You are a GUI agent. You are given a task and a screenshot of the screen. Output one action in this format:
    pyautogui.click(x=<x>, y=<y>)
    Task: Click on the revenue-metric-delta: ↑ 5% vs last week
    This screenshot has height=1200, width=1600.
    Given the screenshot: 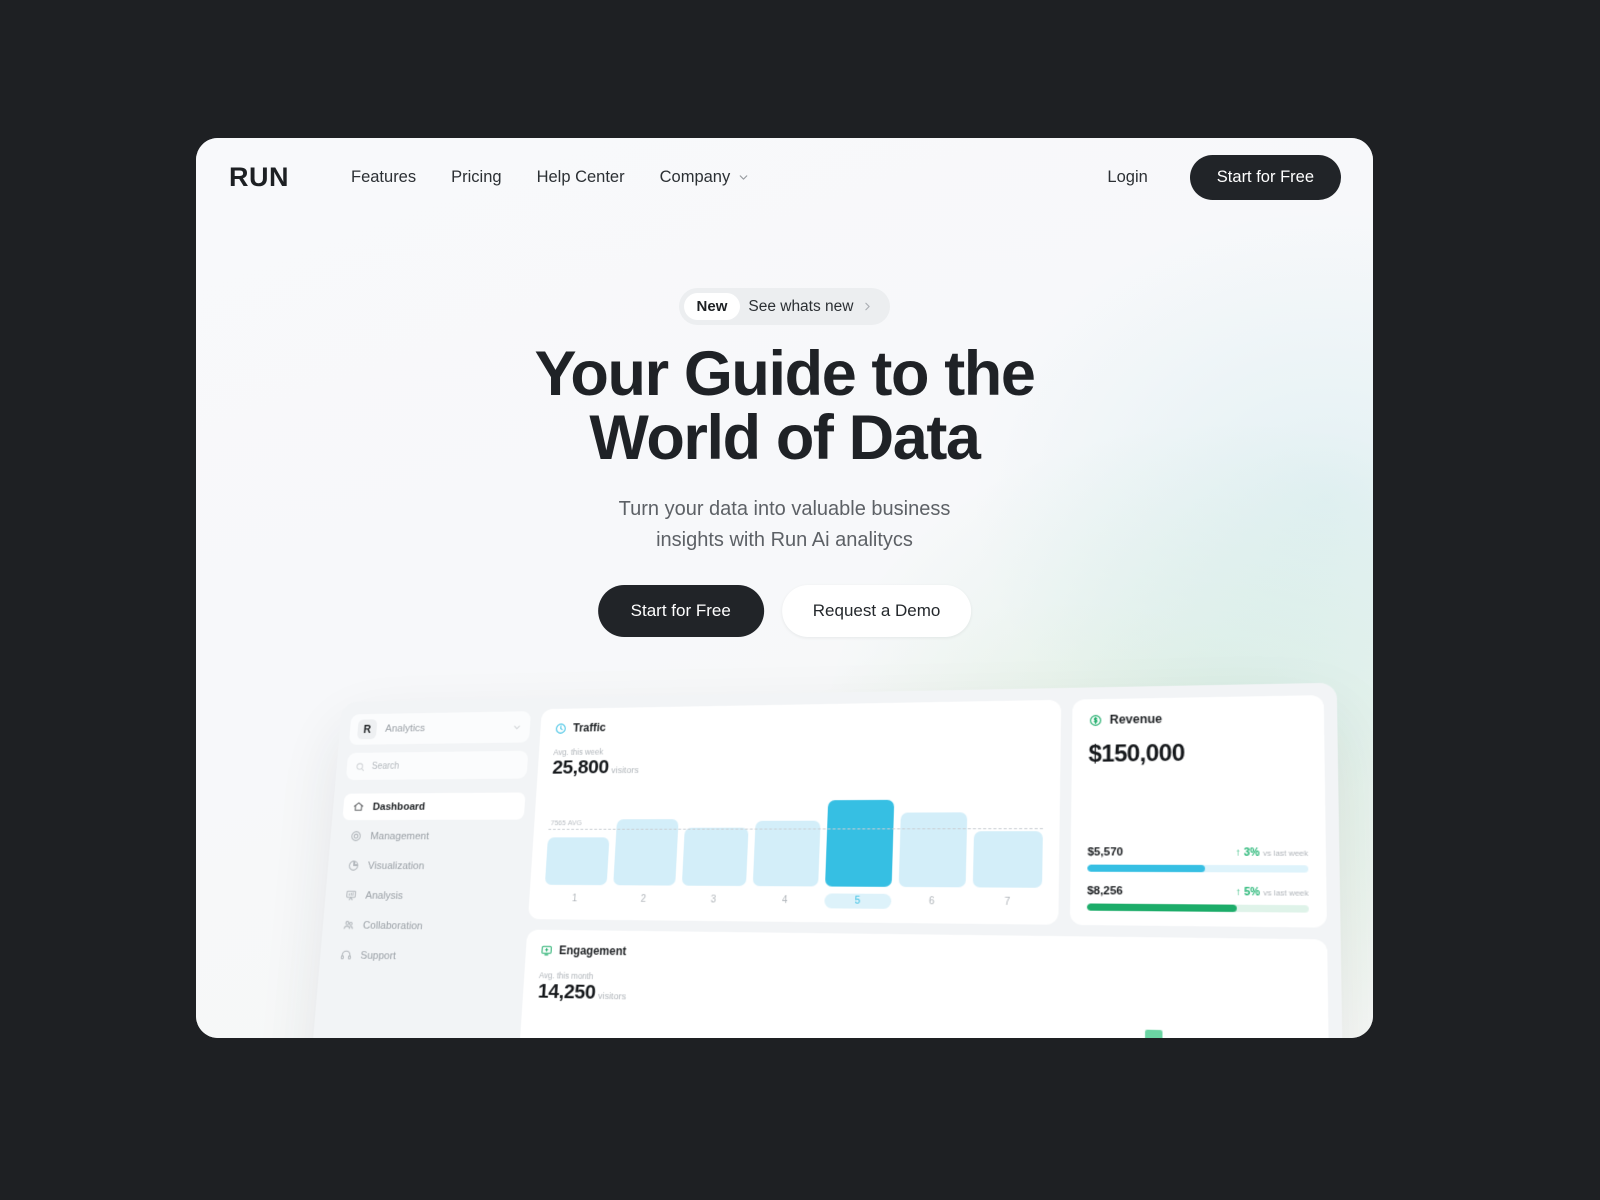 What is the action you would take?
    pyautogui.click(x=1271, y=893)
    